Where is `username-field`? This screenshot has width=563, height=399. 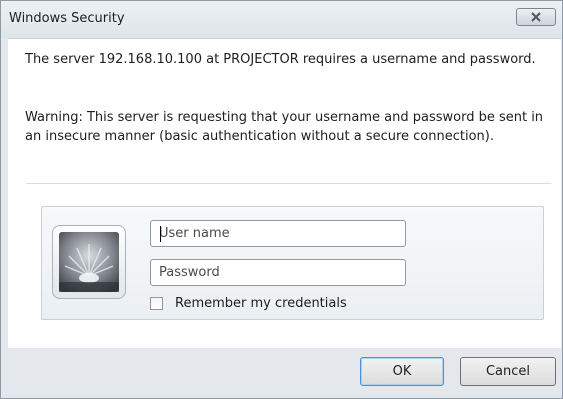 username-field is located at coordinates (278, 233).